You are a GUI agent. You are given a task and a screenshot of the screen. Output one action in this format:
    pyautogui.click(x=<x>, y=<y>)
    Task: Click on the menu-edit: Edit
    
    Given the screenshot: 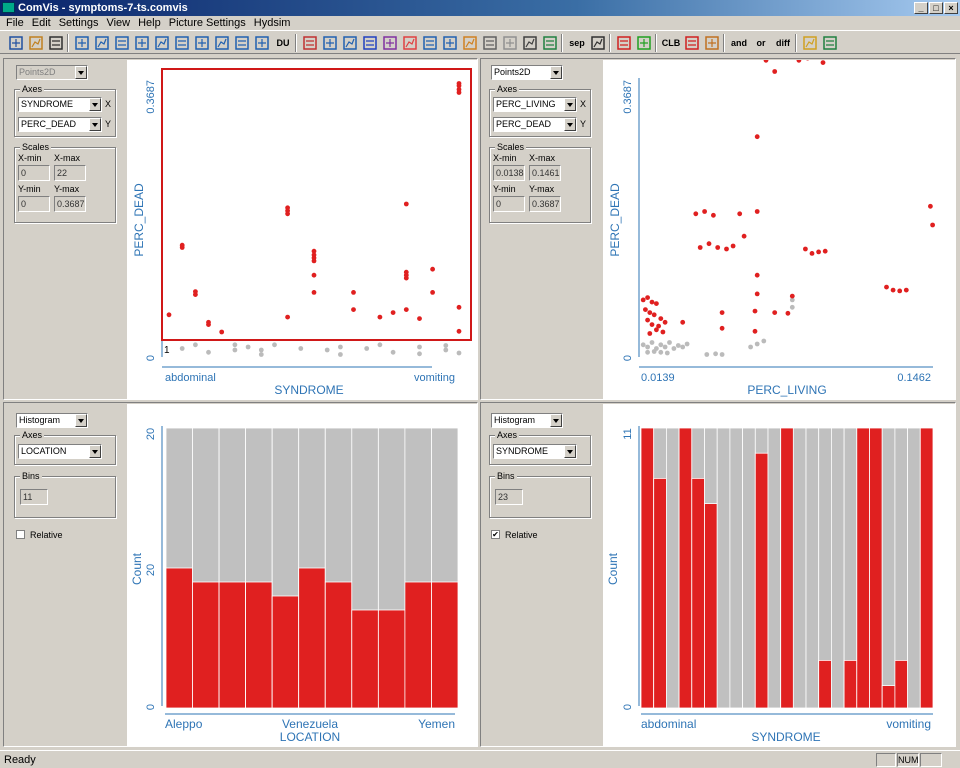 What is the action you would take?
    pyautogui.click(x=41, y=23)
    